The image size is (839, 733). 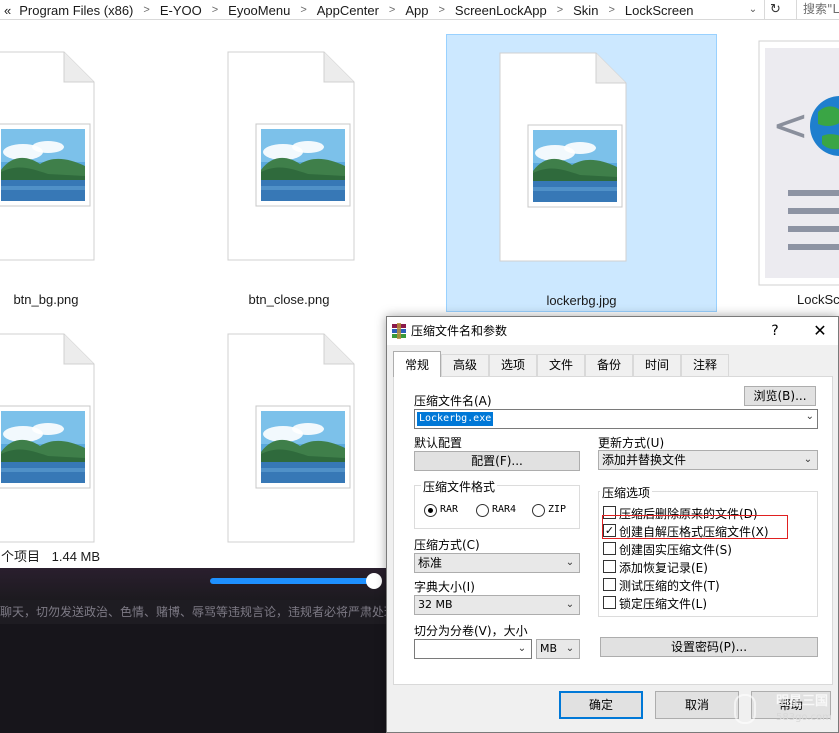 I want to click on update-mode-label: 更新方式(U), so click(x=631, y=443).